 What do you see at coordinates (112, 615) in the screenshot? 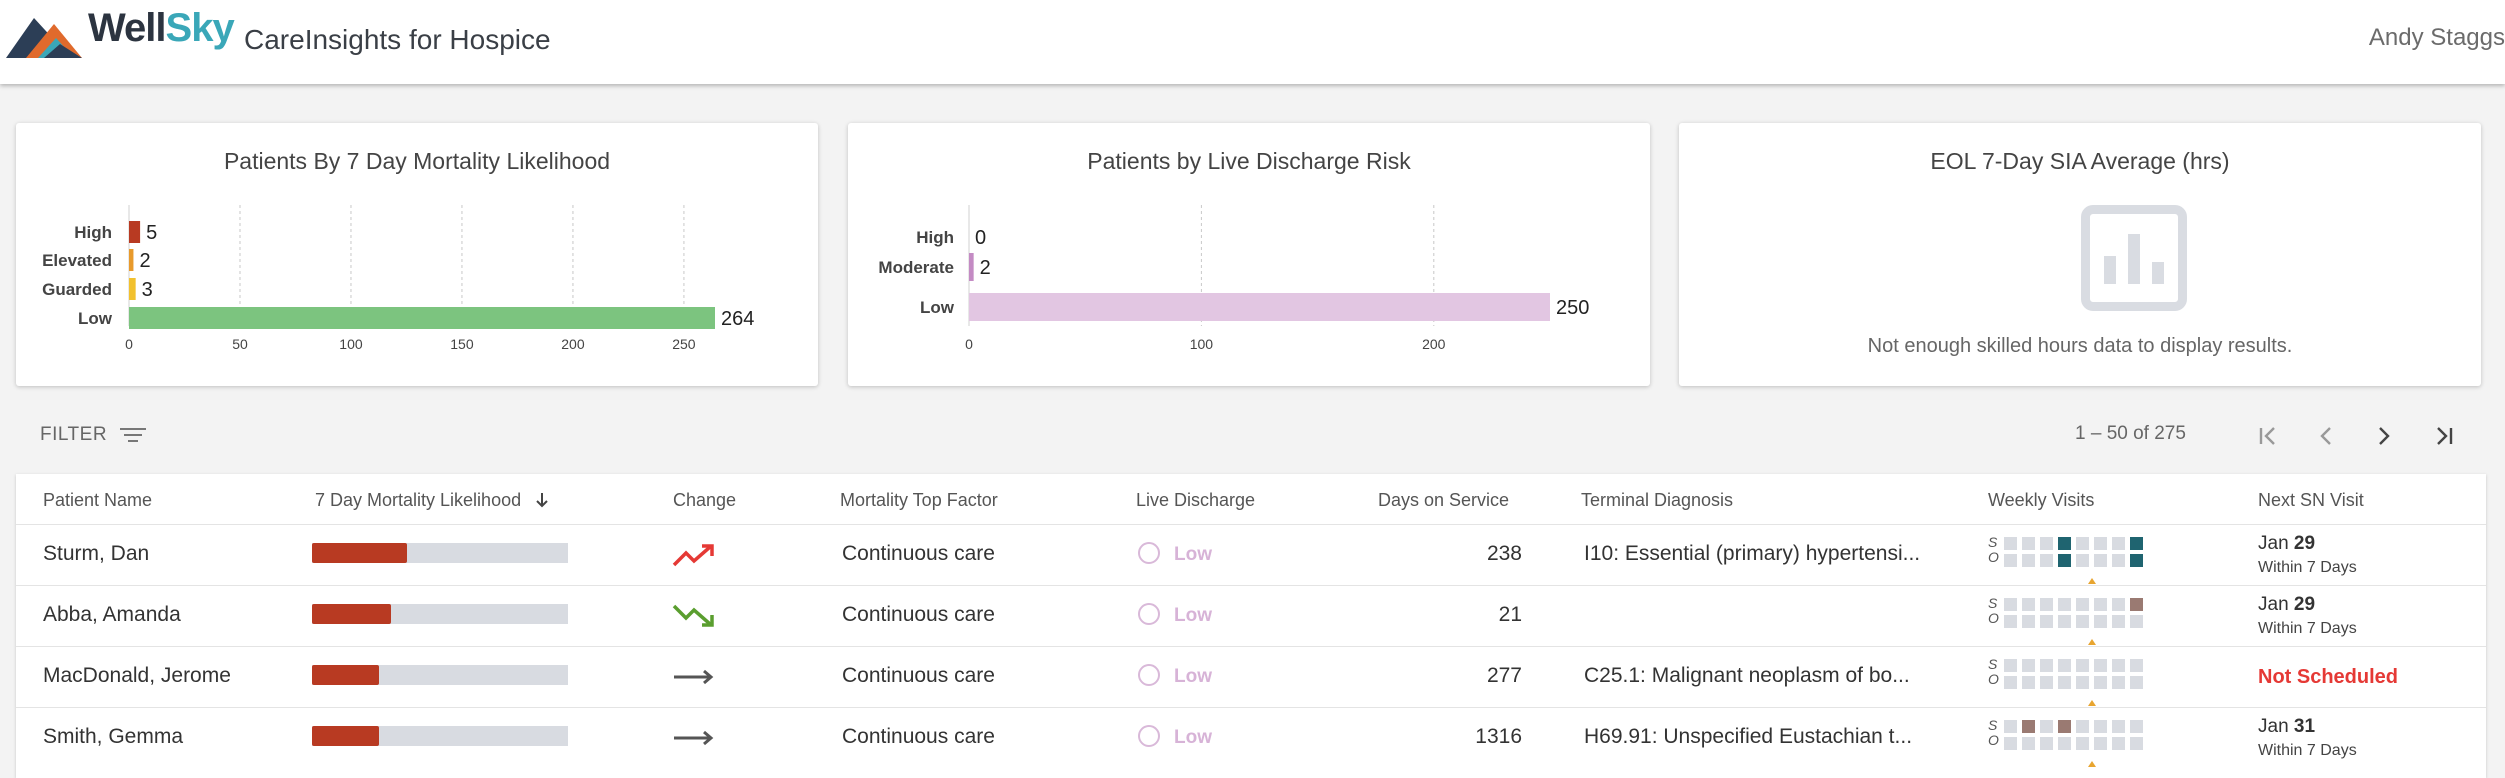
I see `patient-name: Abba, Amanda` at bounding box center [112, 615].